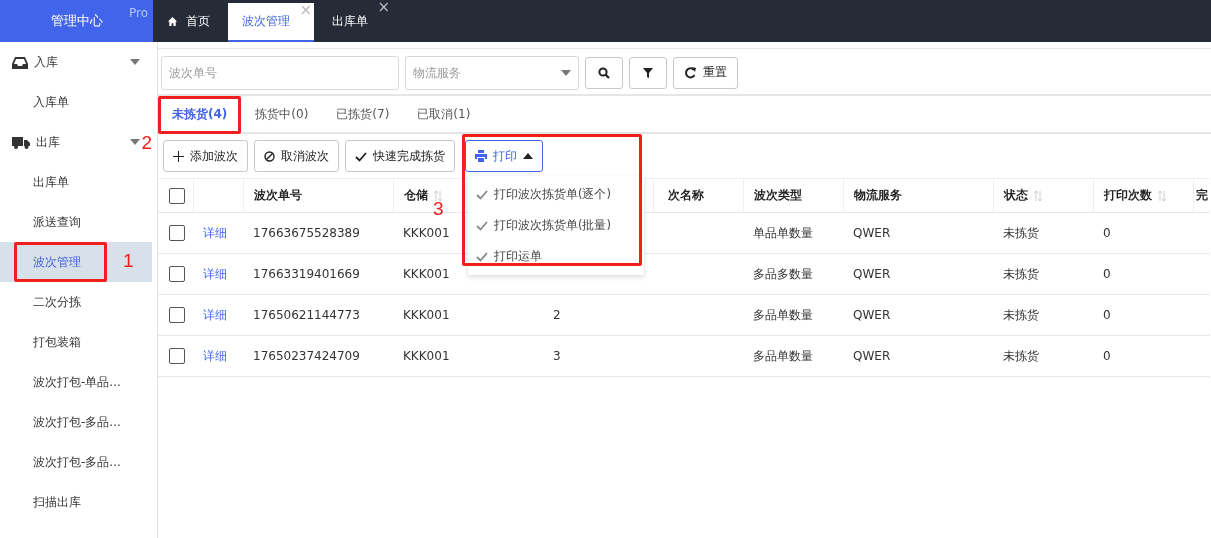 This screenshot has height=538, width=1211. What do you see at coordinates (57, 222) in the screenshot?
I see `item-label: 派送查询` at bounding box center [57, 222].